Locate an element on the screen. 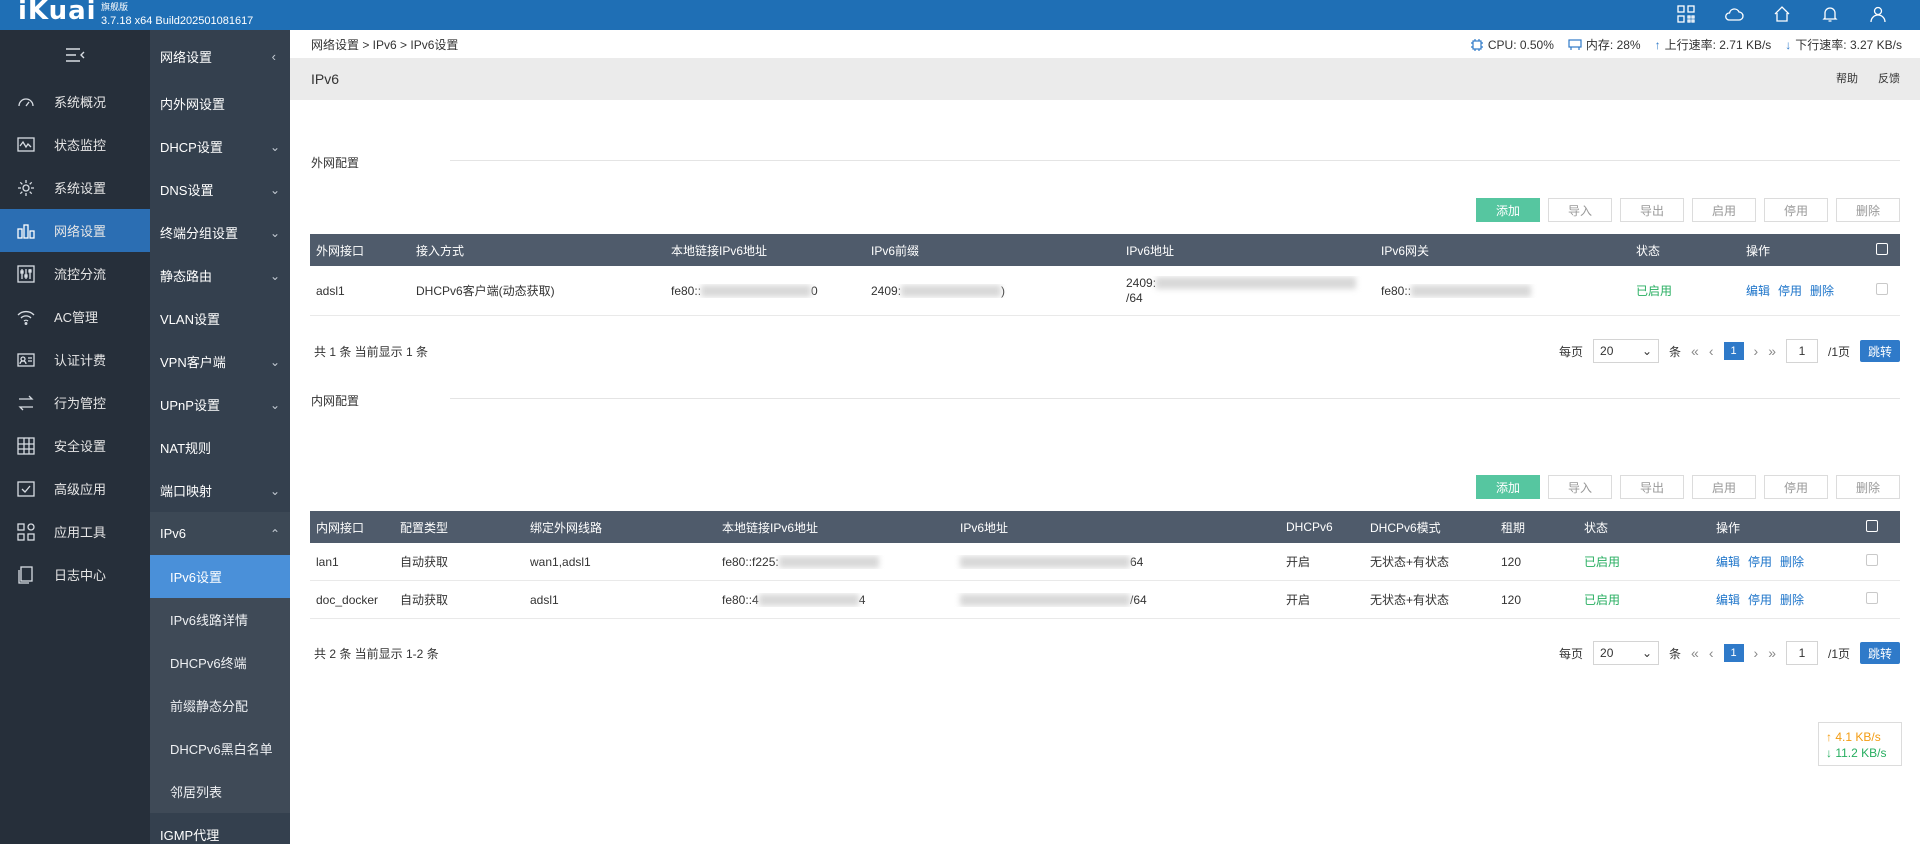 The width and height of the screenshot is (1920, 844). lan-add-button: 添加 is located at coordinates (1508, 487).